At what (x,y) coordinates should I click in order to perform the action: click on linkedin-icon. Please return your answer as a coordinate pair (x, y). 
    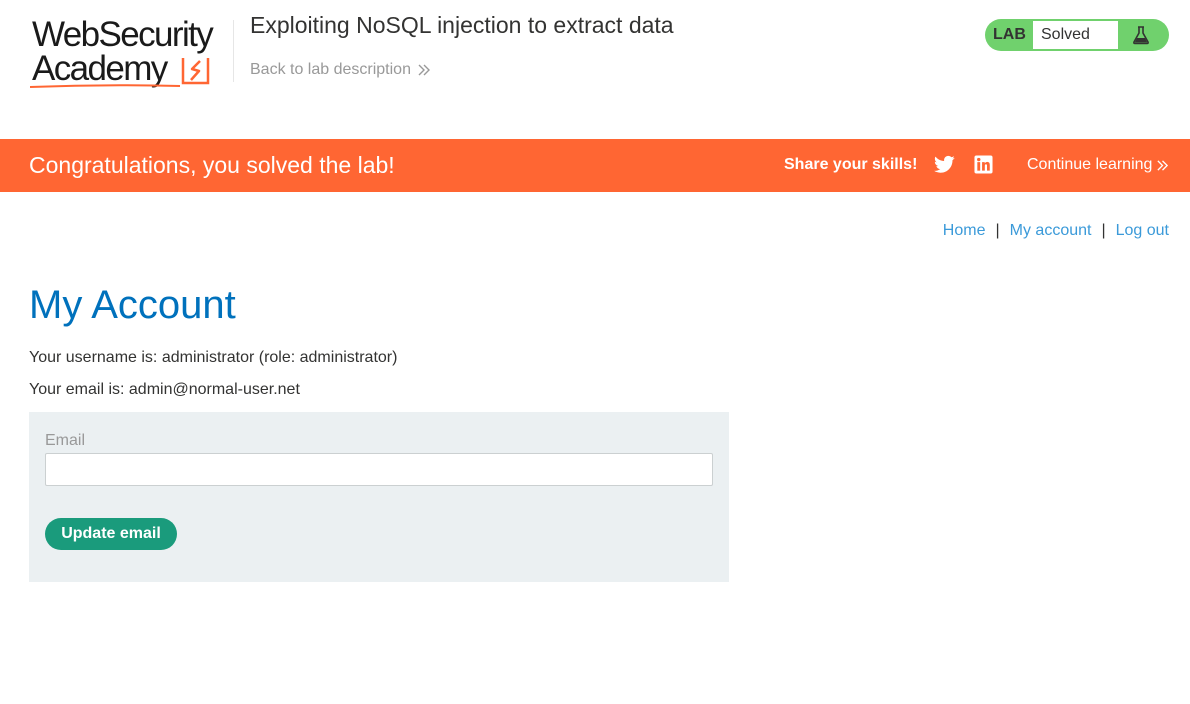
    Looking at the image, I should click on (983, 164).